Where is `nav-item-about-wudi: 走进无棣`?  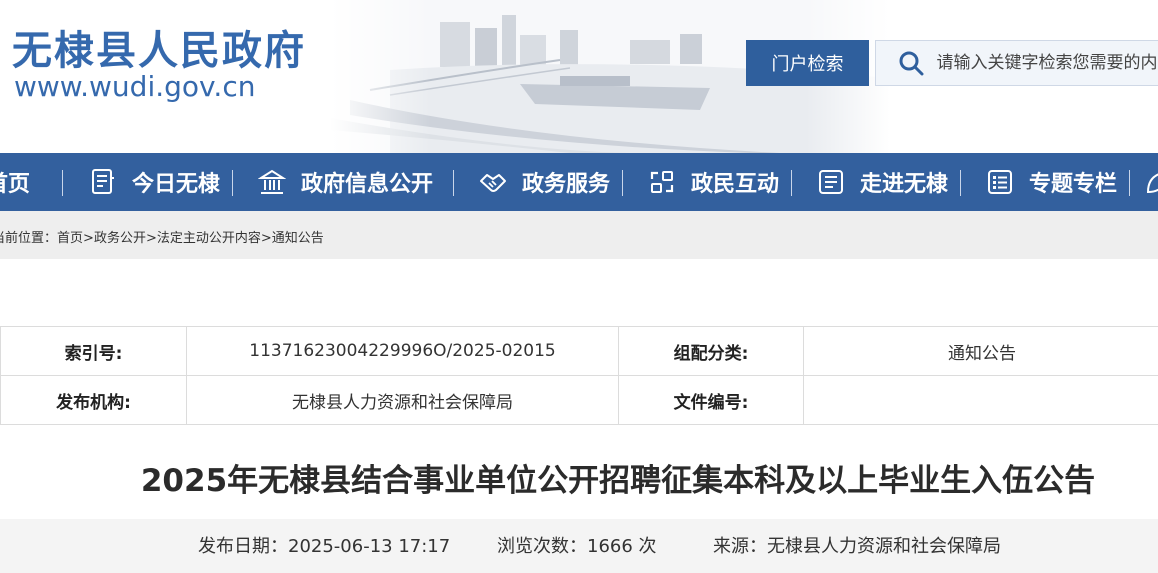
nav-item-about-wudi: 走进无棣 is located at coordinates (882, 182).